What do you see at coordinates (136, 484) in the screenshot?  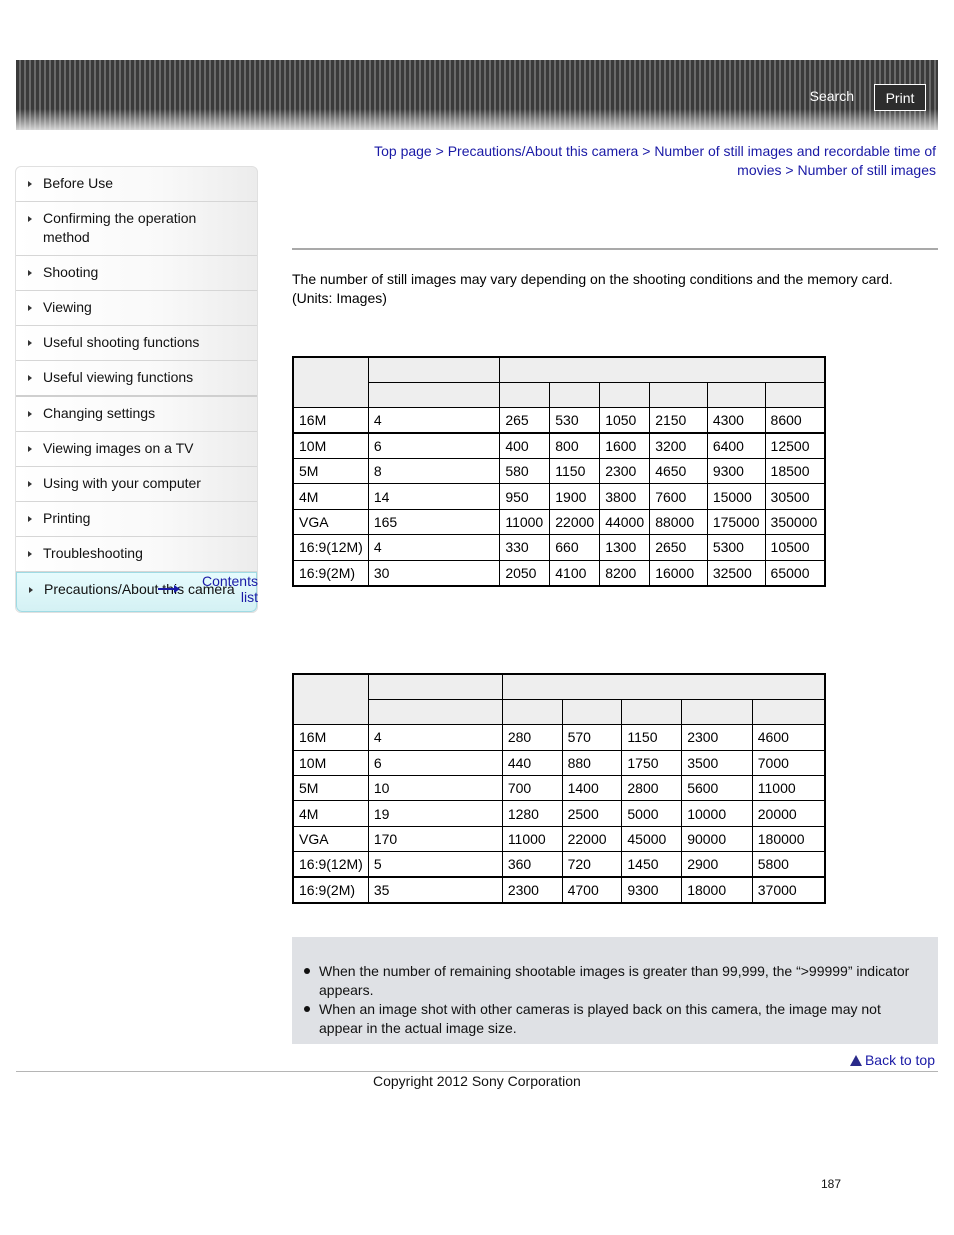 I see `sidebar-item-using-computer: Using with your computer` at bounding box center [136, 484].